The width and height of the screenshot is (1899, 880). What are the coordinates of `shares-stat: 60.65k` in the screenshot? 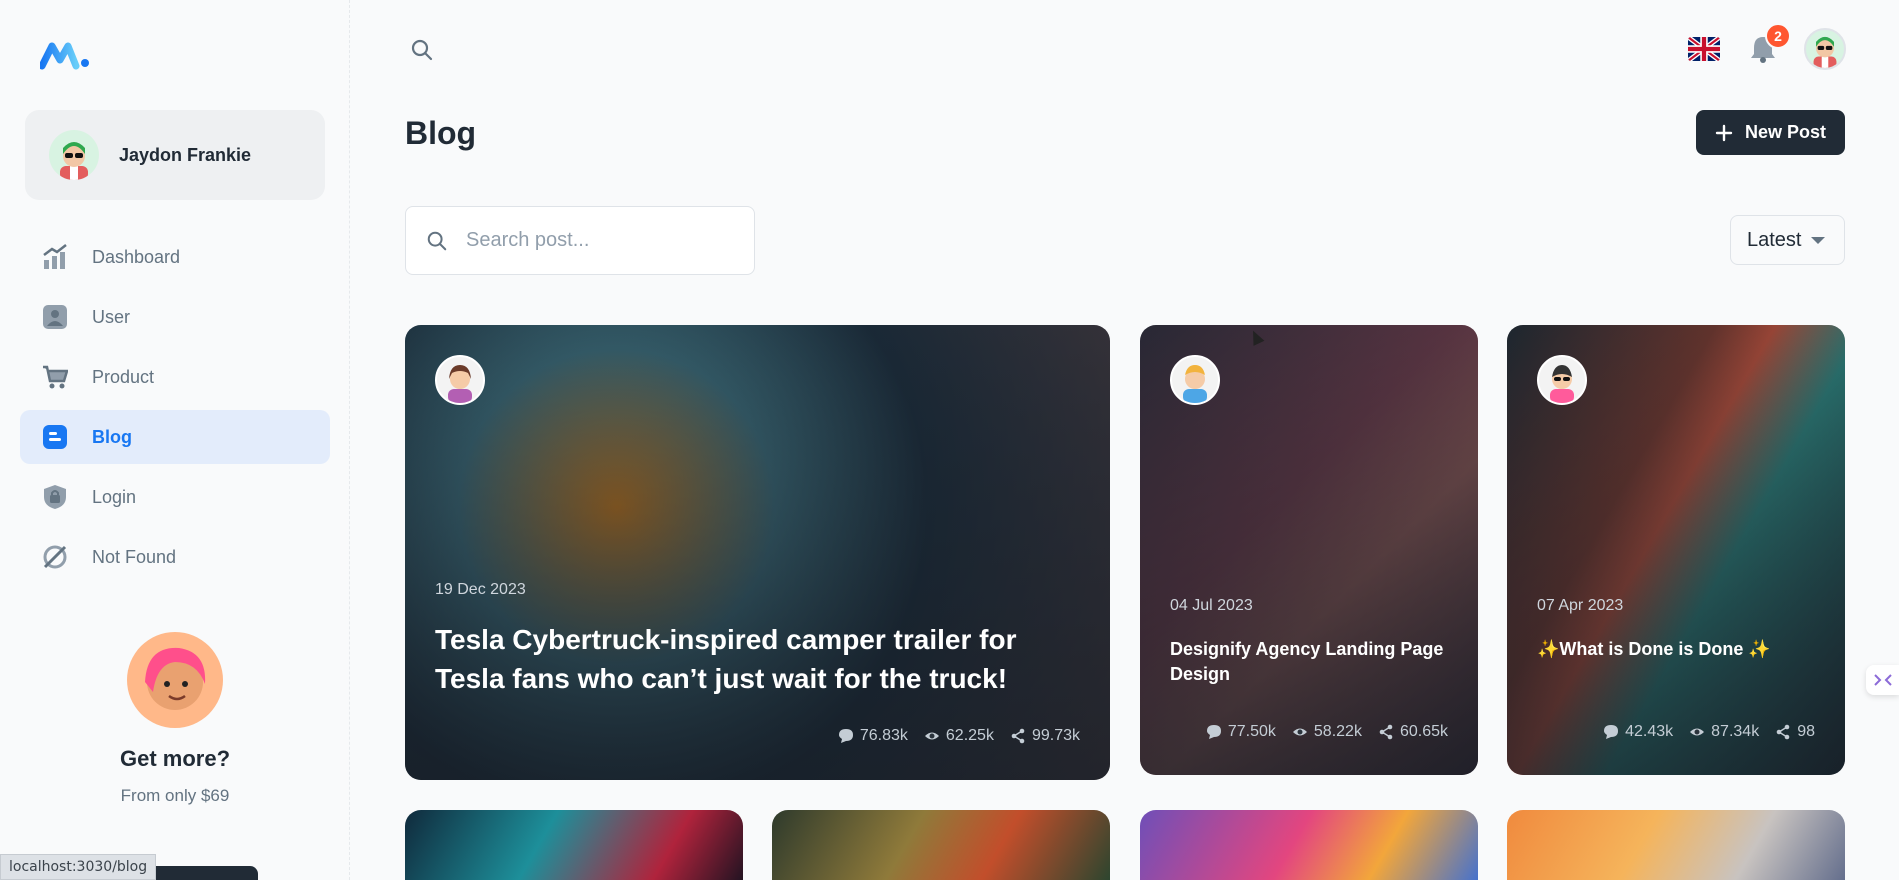 It's located at (1413, 732).